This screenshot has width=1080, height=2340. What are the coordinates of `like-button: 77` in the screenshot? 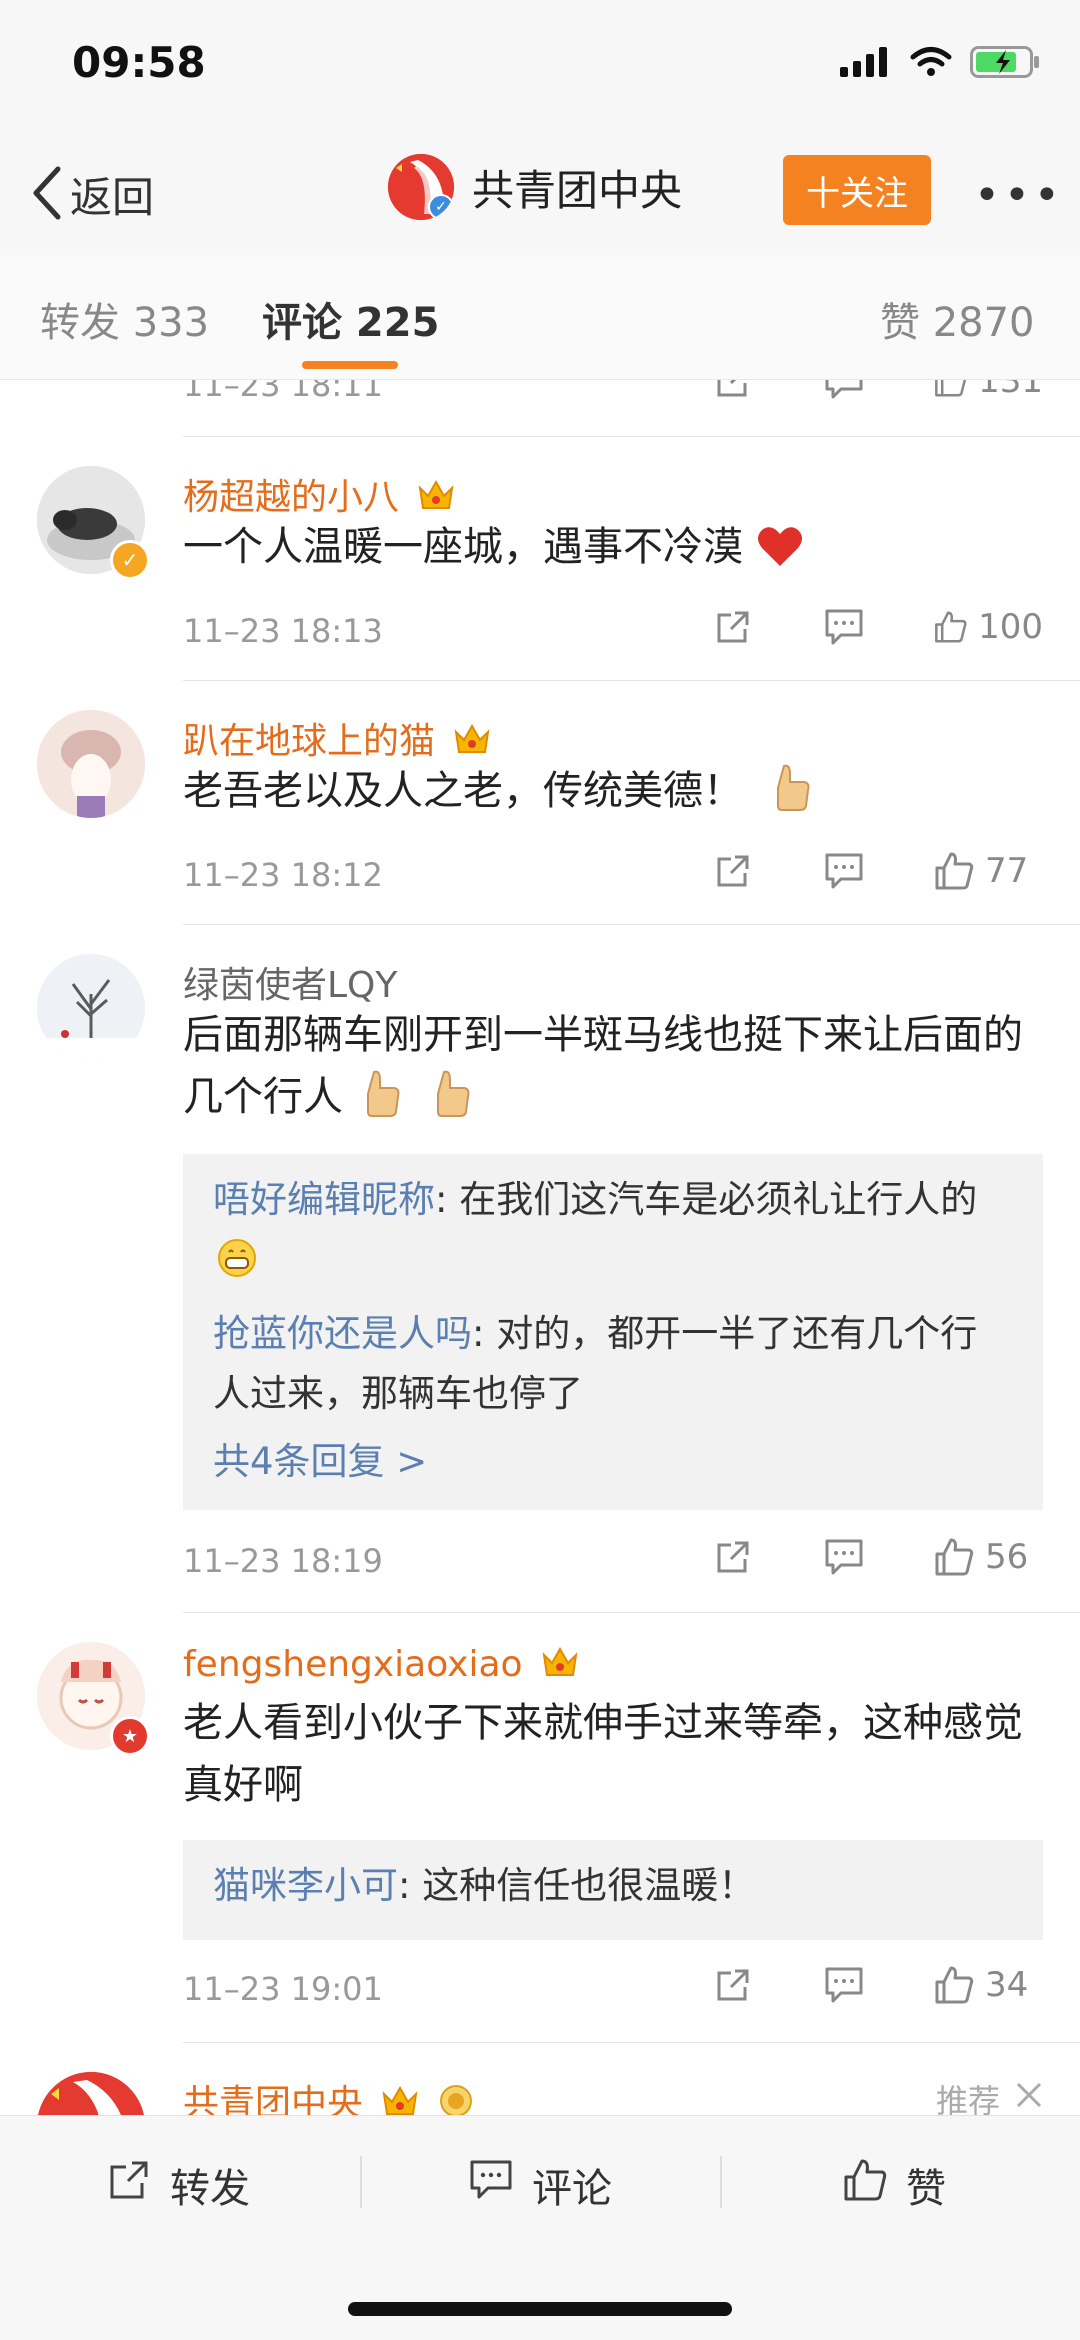 It's located at (988, 871).